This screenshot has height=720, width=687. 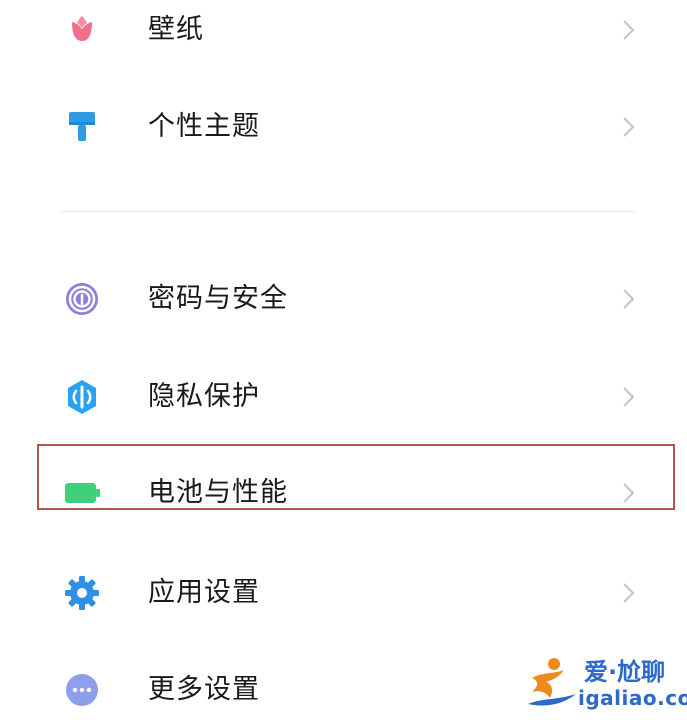 I want to click on watermark-logo-icon, so click(x=552, y=682).